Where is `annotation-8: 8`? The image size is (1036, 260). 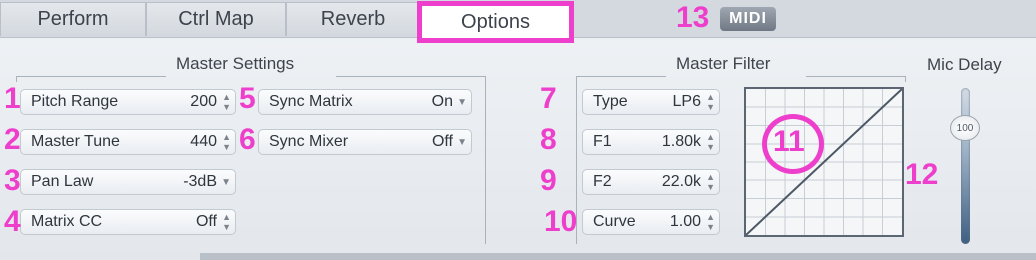
annotation-8: 8 is located at coordinates (548, 139).